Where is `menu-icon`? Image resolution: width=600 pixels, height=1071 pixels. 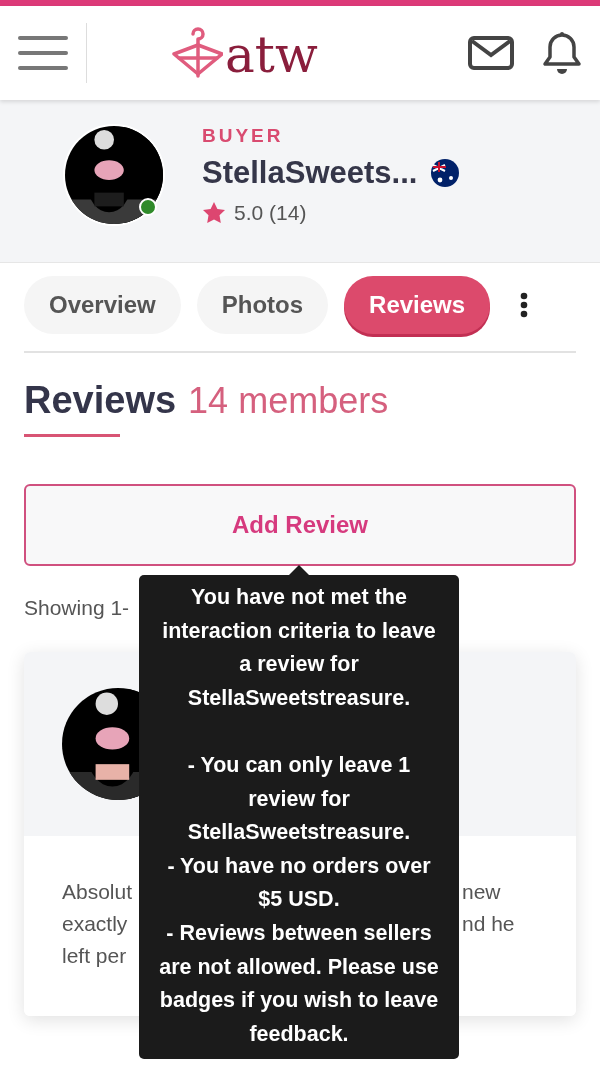 menu-icon is located at coordinates (43, 53).